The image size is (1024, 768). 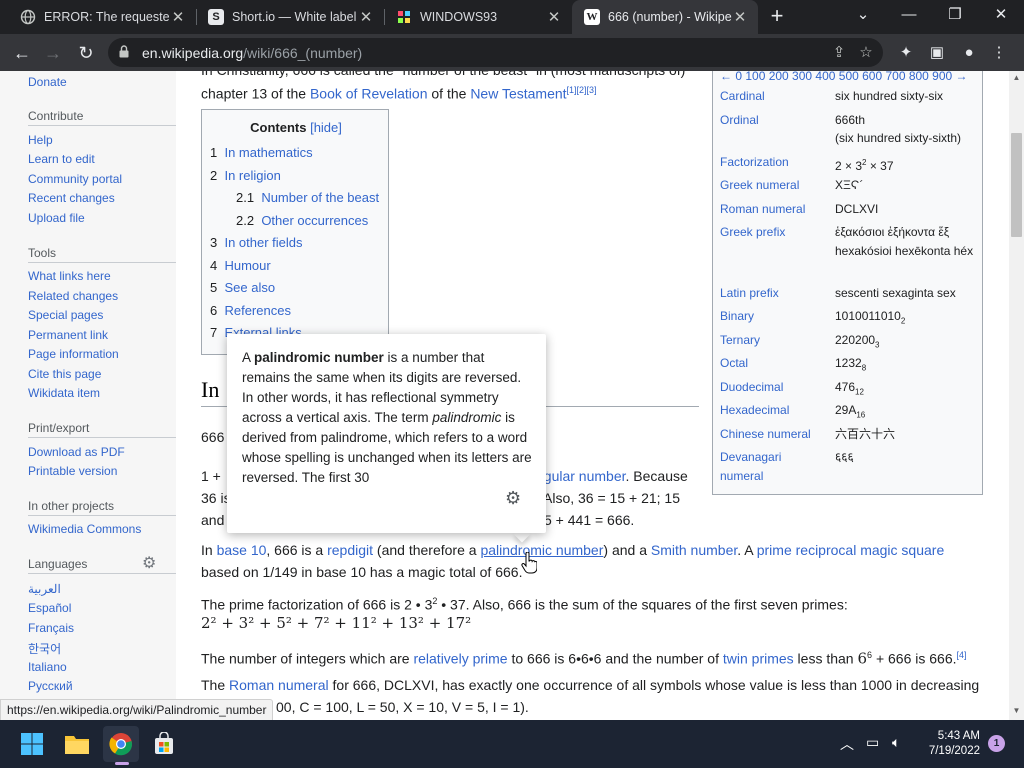 I want to click on infobox-label: Cardinal, so click(x=776, y=96).